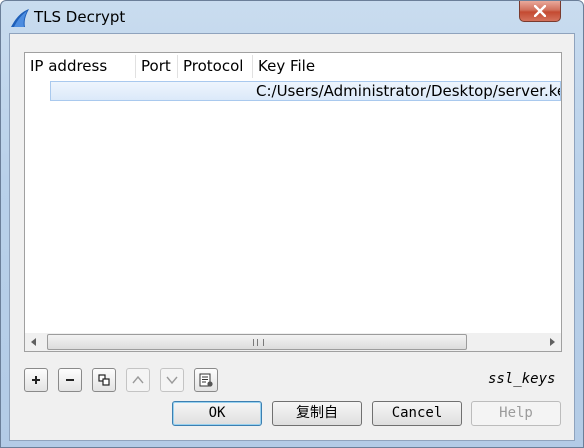 The height and width of the screenshot is (448, 584). I want to click on move-down-icon, so click(172, 380).